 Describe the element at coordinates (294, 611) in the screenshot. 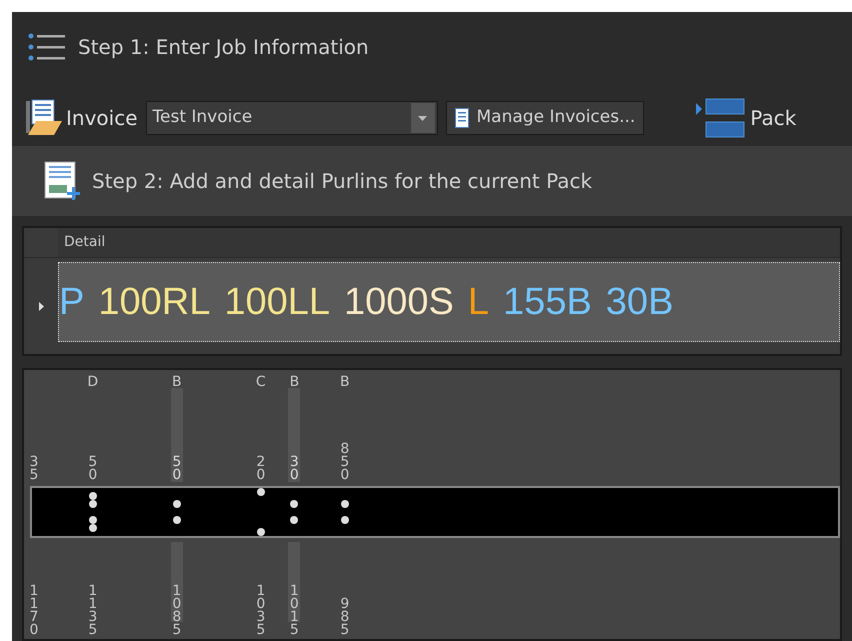

I see `position-value: 1015` at that location.